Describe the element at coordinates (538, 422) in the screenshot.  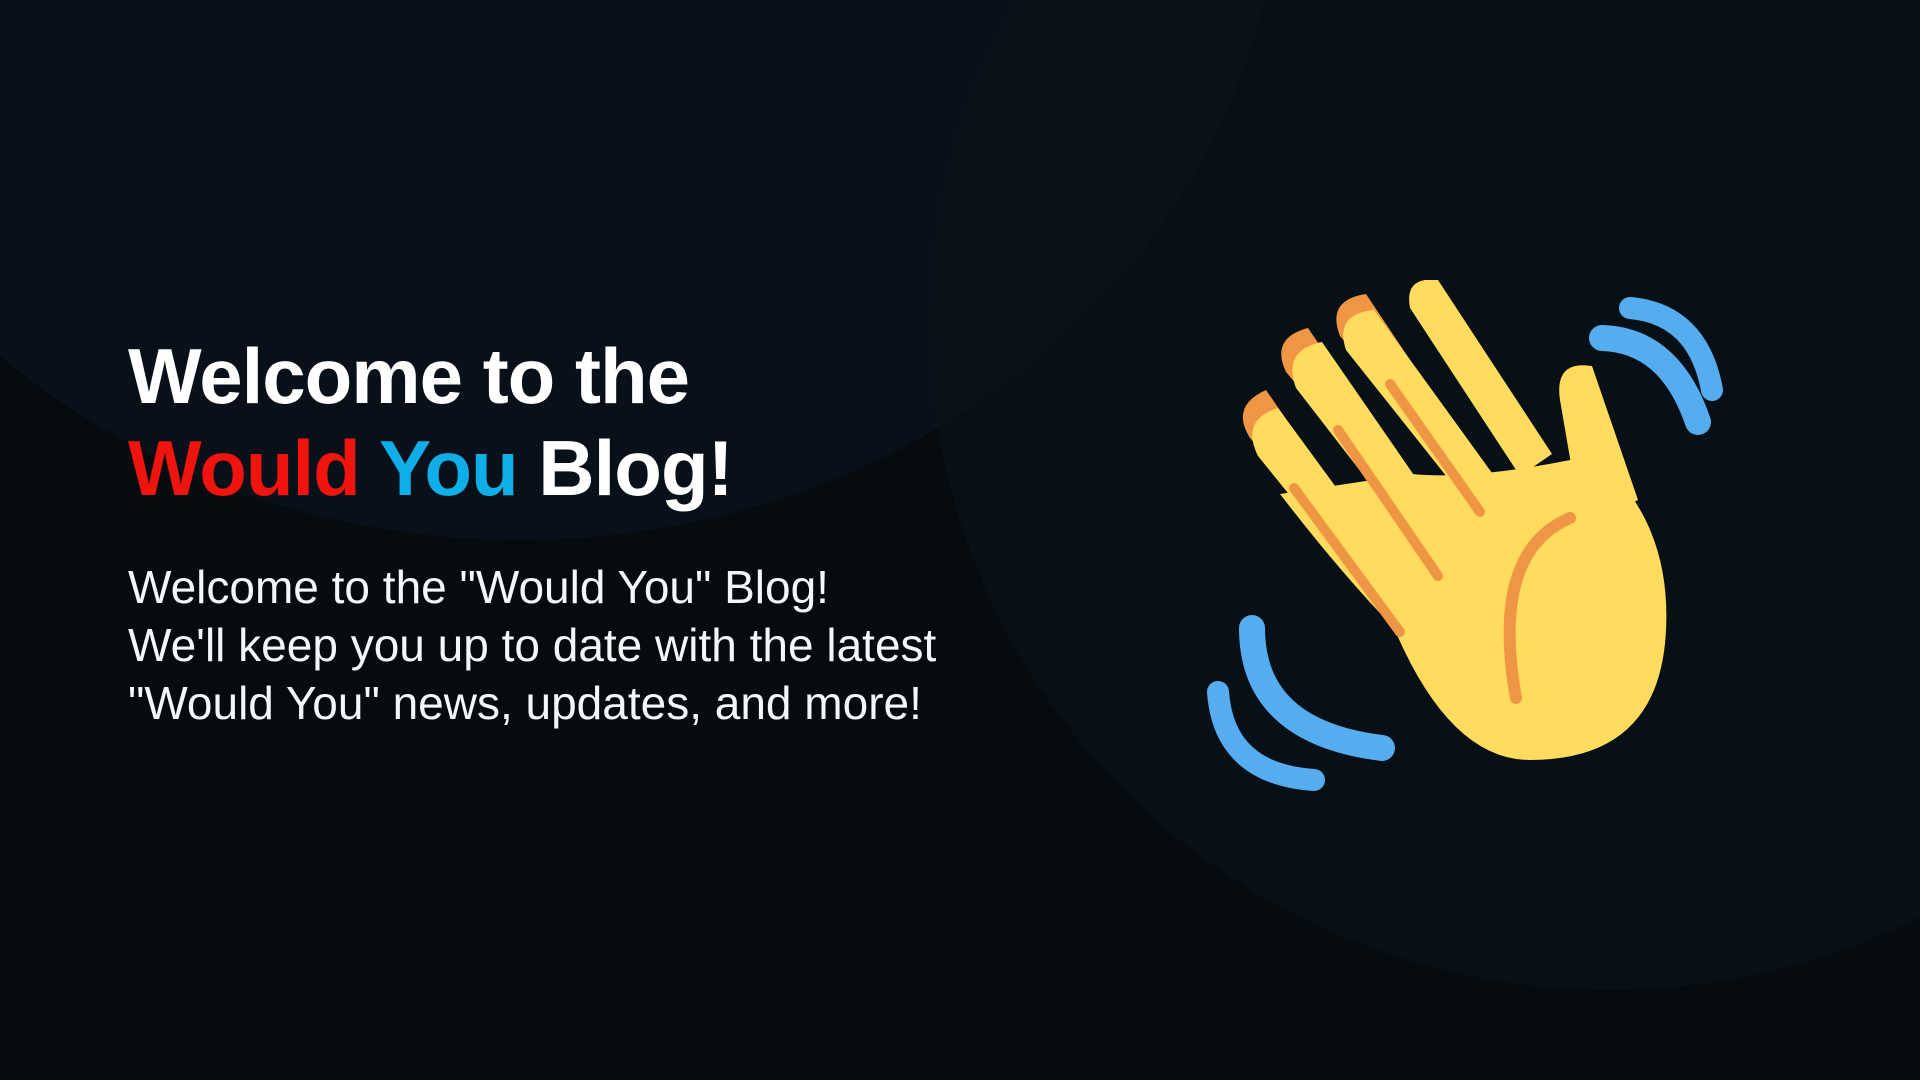
I see `page-title: Welcome to the Would You Blog!` at that location.